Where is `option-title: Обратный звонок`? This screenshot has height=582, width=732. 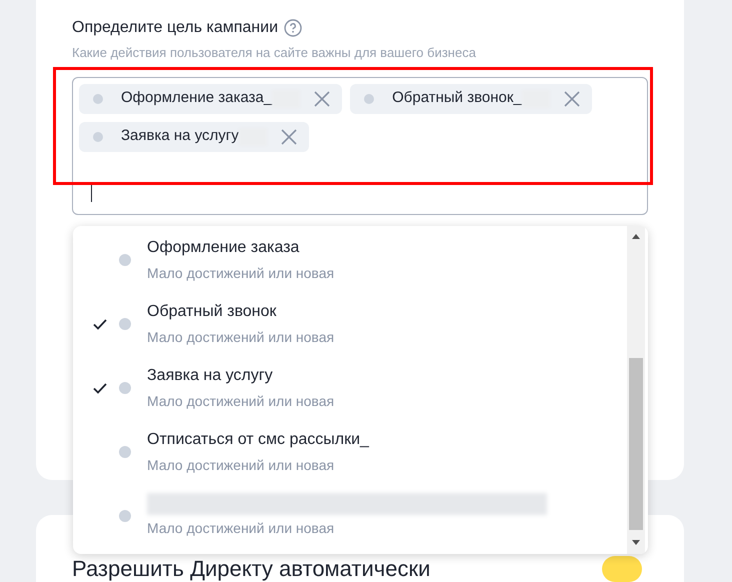 option-title: Обратный звонок is located at coordinates (211, 312).